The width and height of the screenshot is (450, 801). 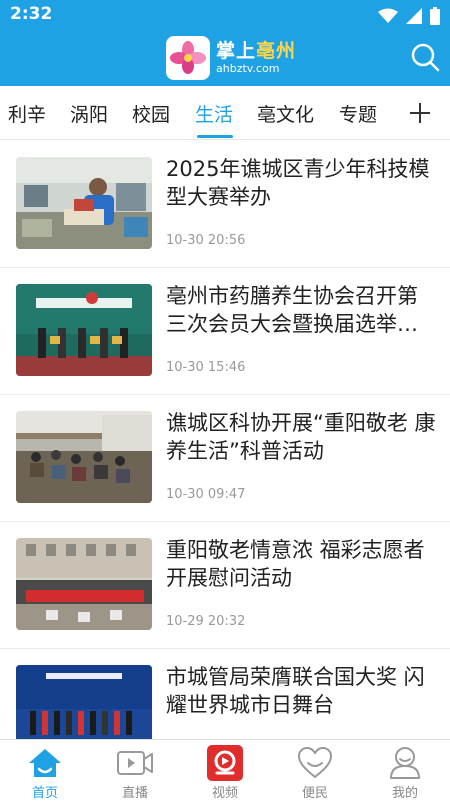 I want to click on status-bar: 2:32, so click(x=225, y=16).